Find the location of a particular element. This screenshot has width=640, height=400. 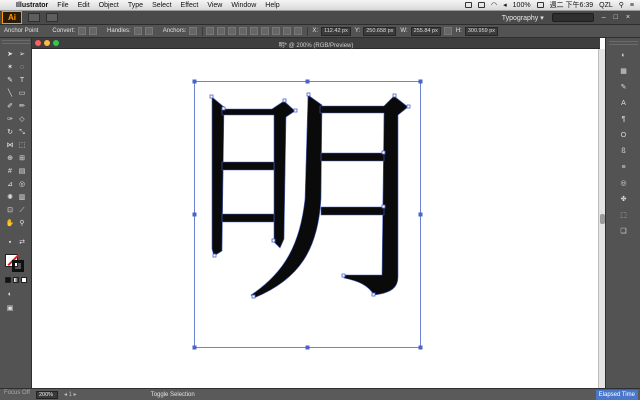

line-tool-icon: ╲ is located at coordinates (10, 94).